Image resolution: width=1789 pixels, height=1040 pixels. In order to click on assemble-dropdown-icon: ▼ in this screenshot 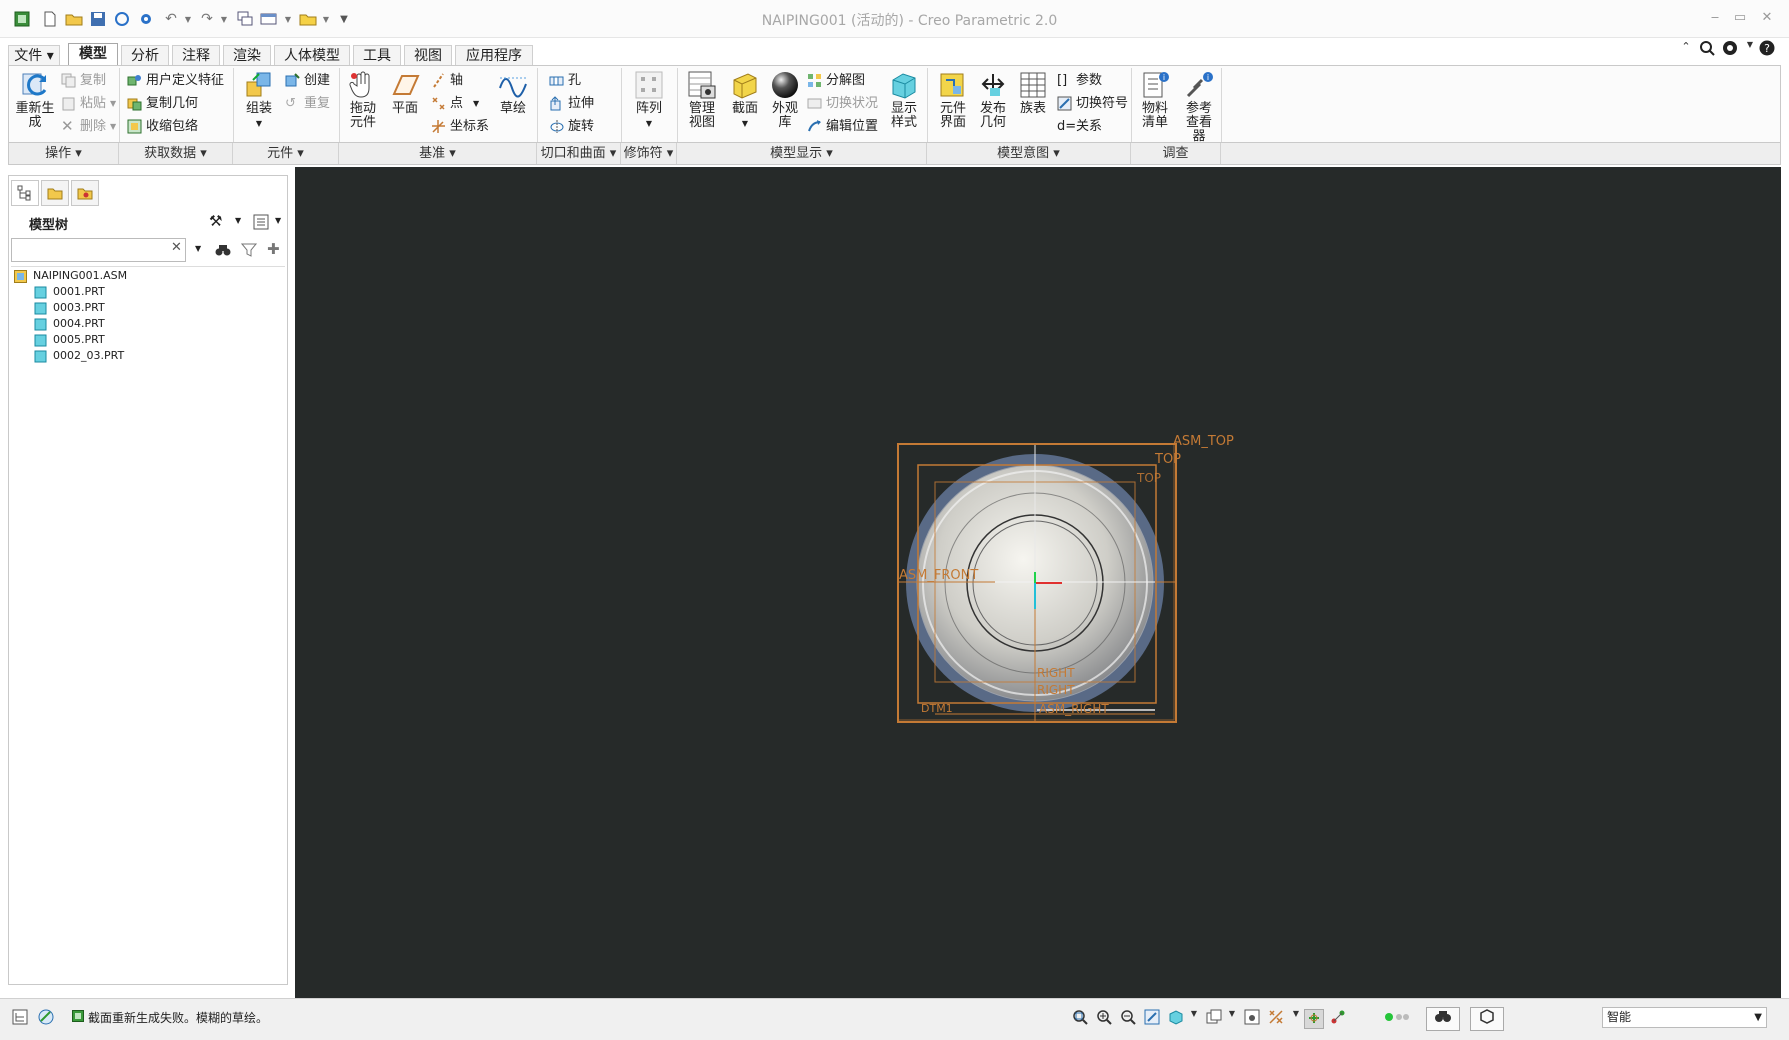, I will do `click(259, 123)`.